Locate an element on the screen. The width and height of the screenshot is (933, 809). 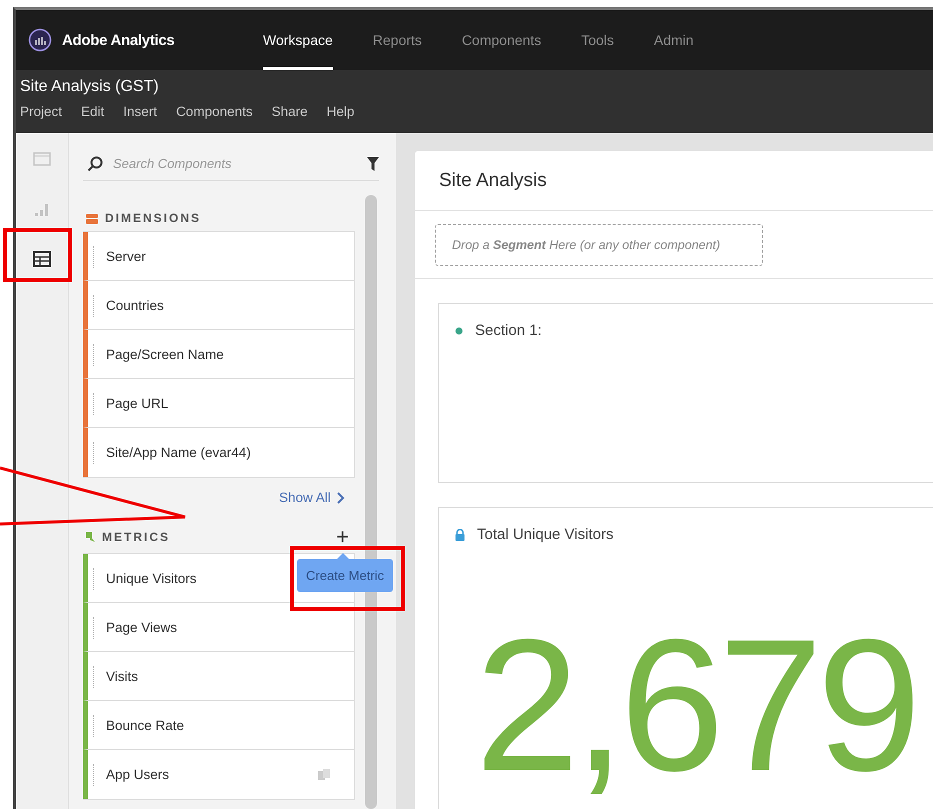
search-field: Search Components is located at coordinates (235, 163).